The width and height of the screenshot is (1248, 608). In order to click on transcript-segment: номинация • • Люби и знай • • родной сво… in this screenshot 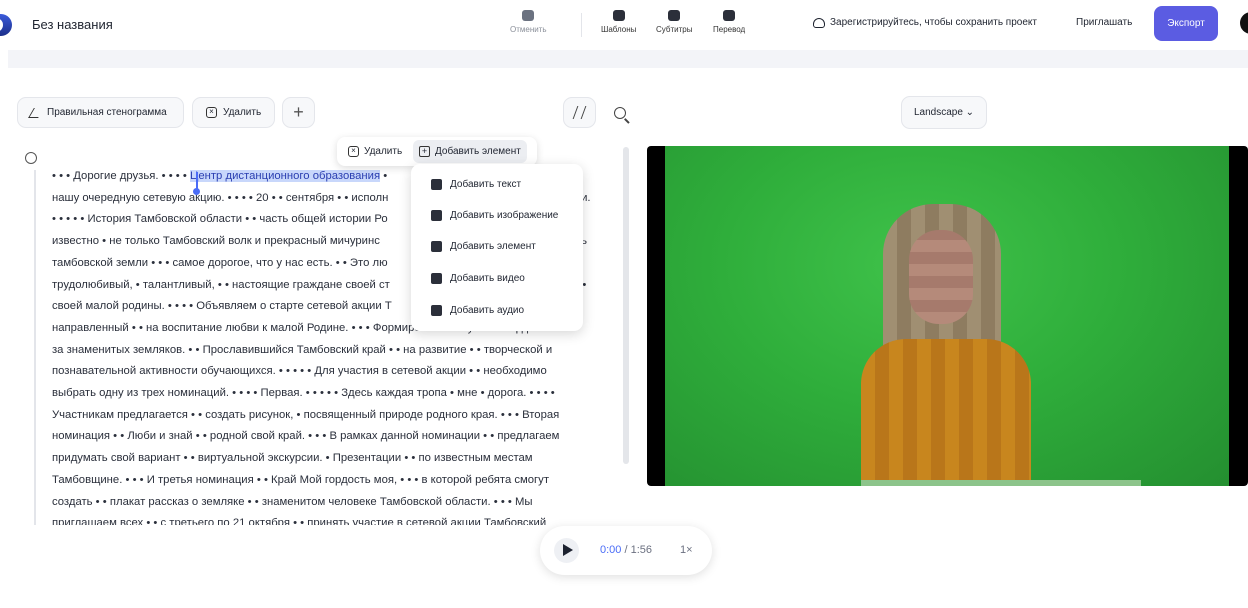, I will do `click(306, 436)`.